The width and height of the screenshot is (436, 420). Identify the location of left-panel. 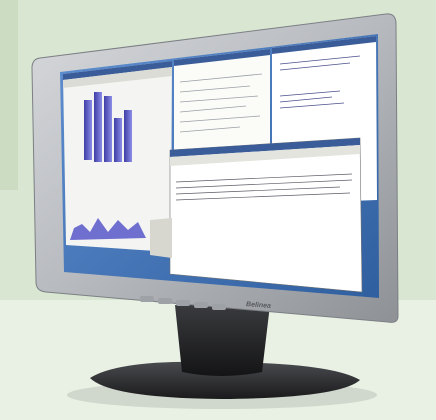
(161, 238).